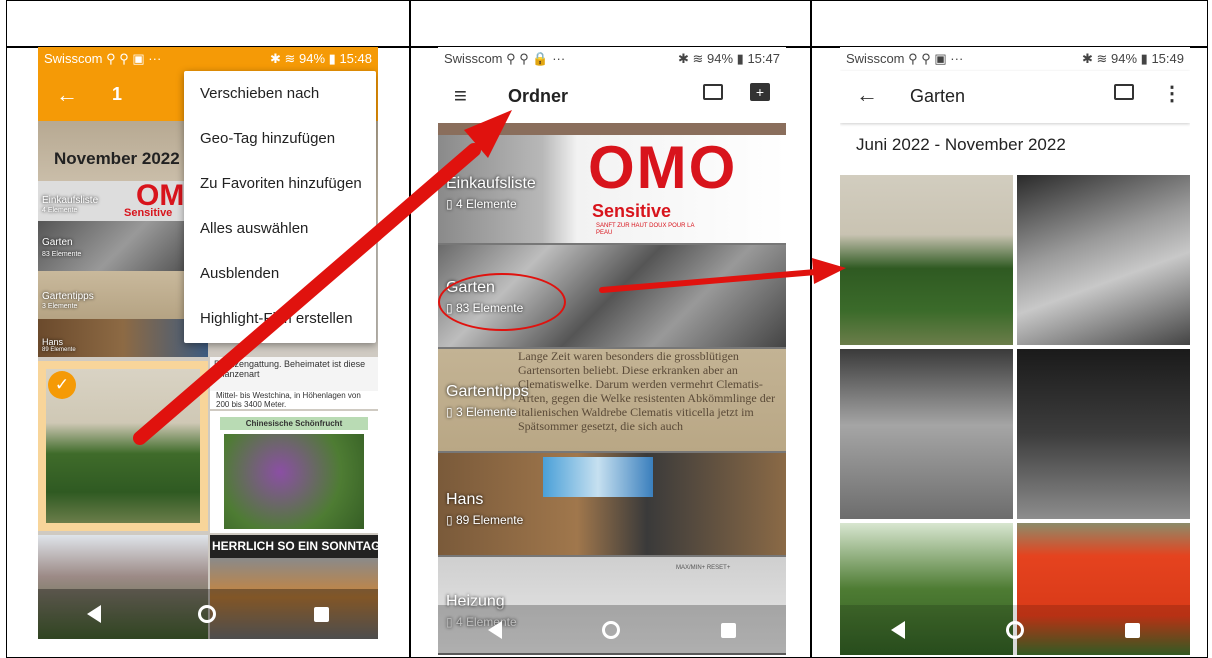 This screenshot has width=1212, height=658. I want to click on mini-folder-count: 89 Elemente, so click(59, 350).